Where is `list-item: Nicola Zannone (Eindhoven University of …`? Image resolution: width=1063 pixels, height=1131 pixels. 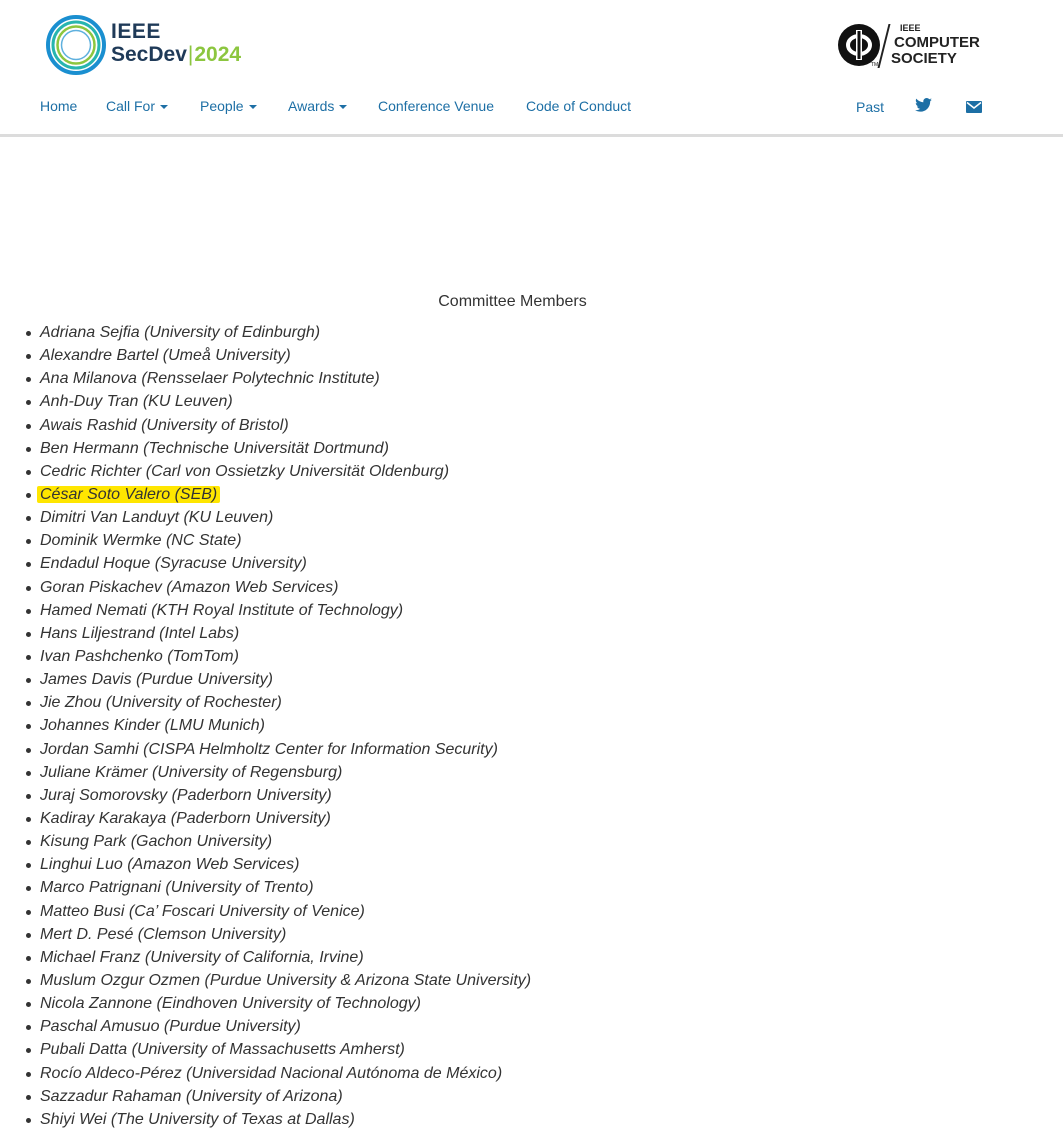
list-item: Nicola Zannone (Eindhoven University of … is located at coordinates (265, 1003).